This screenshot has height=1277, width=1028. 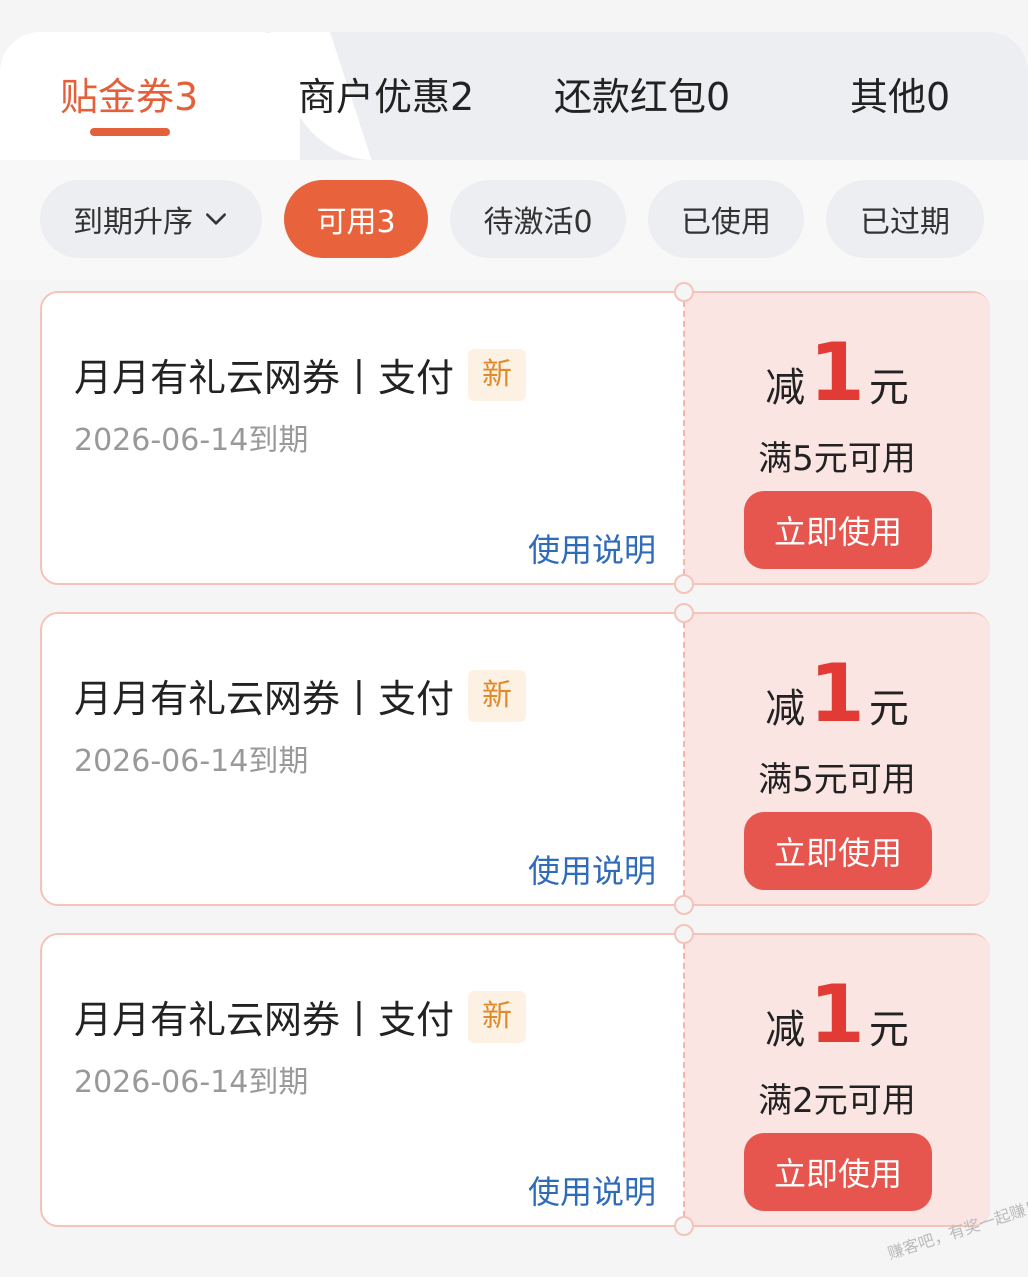 What do you see at coordinates (216, 219) in the screenshot?
I see `chevron-down-icon` at bounding box center [216, 219].